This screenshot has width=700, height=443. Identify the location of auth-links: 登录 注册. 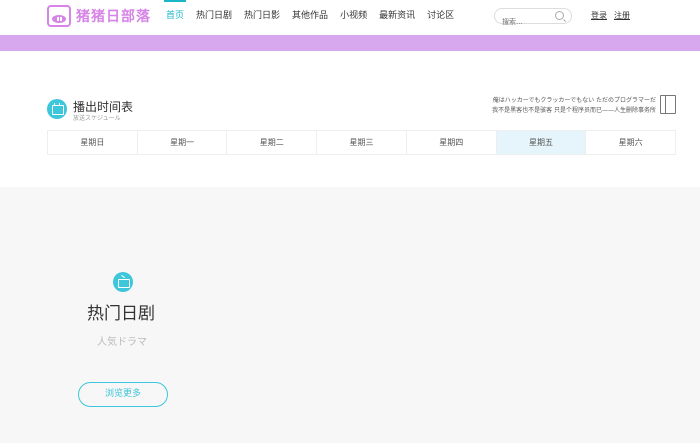
(614, 15).